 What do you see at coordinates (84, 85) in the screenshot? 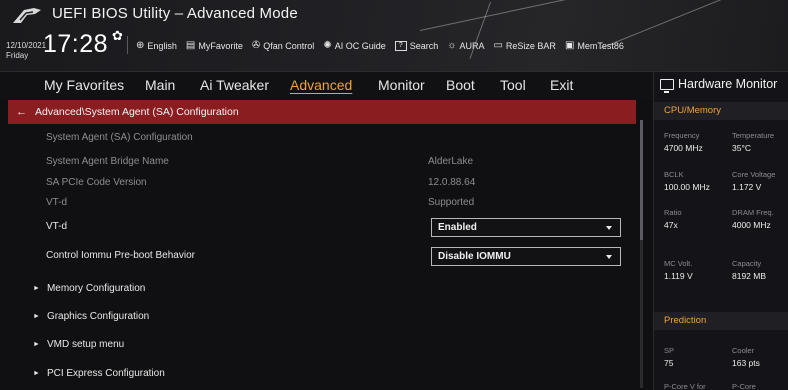
I see `tab-my-favorites: My Favorites` at bounding box center [84, 85].